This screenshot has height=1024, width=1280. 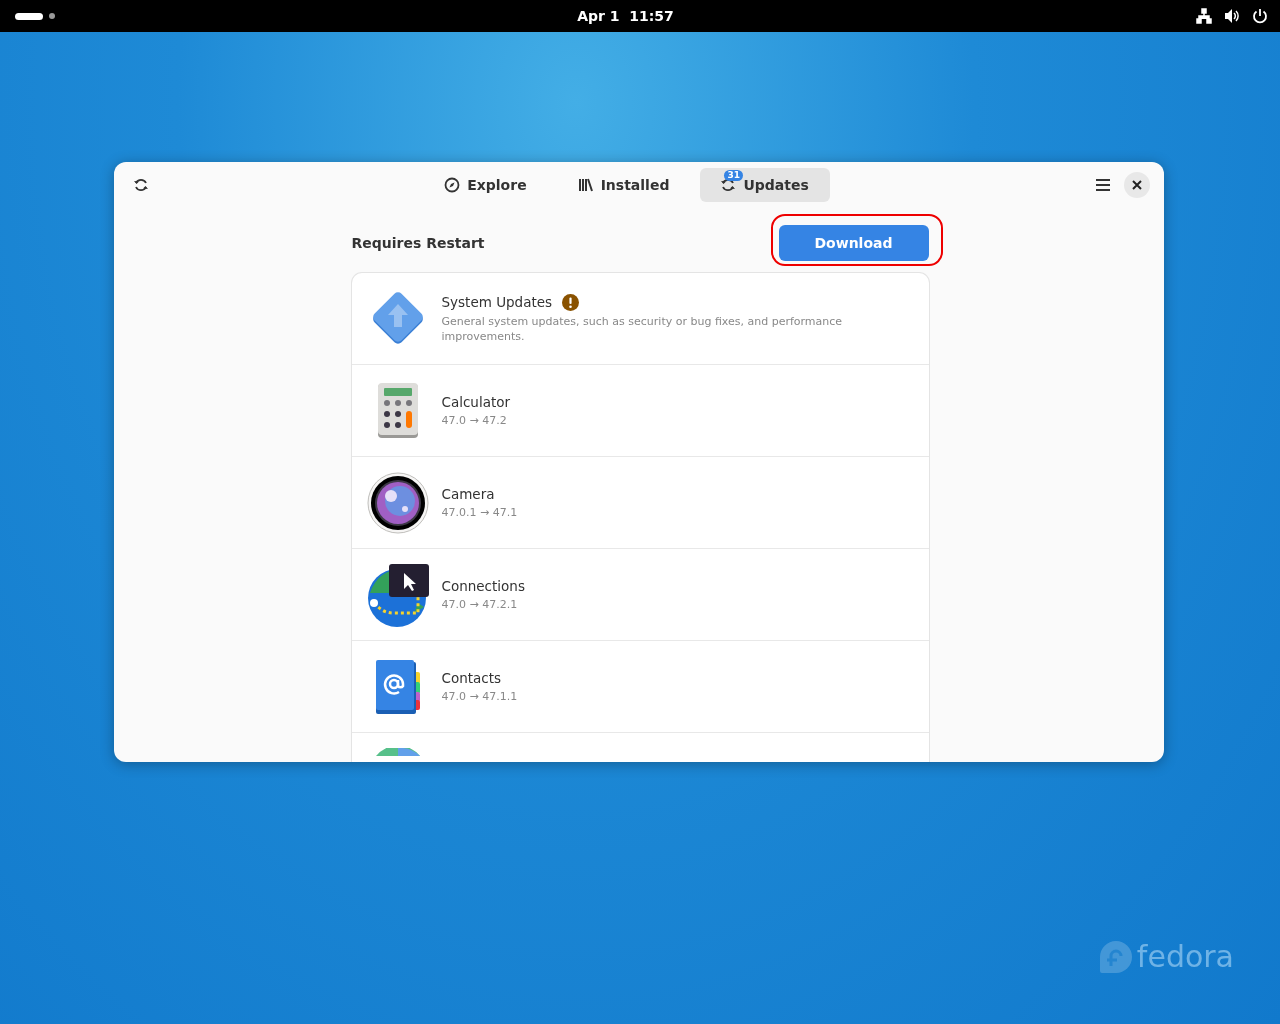 I want to click on version-change: 47.0 → 47.2.1, so click(x=480, y=604).